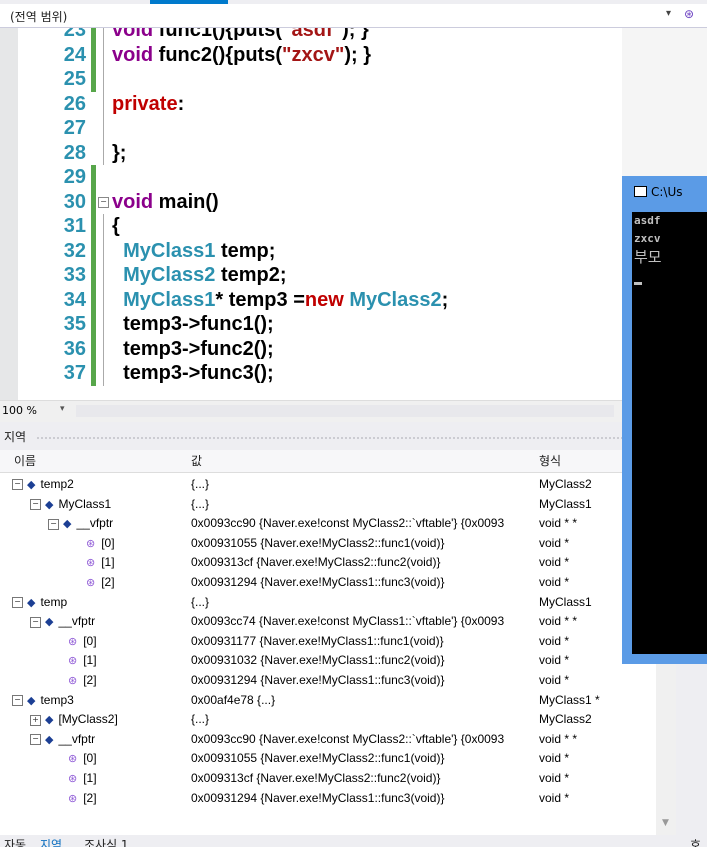 The image size is (707, 847). Describe the element at coordinates (164, 250) in the screenshot. I see `code-token: MyClass1` at that location.